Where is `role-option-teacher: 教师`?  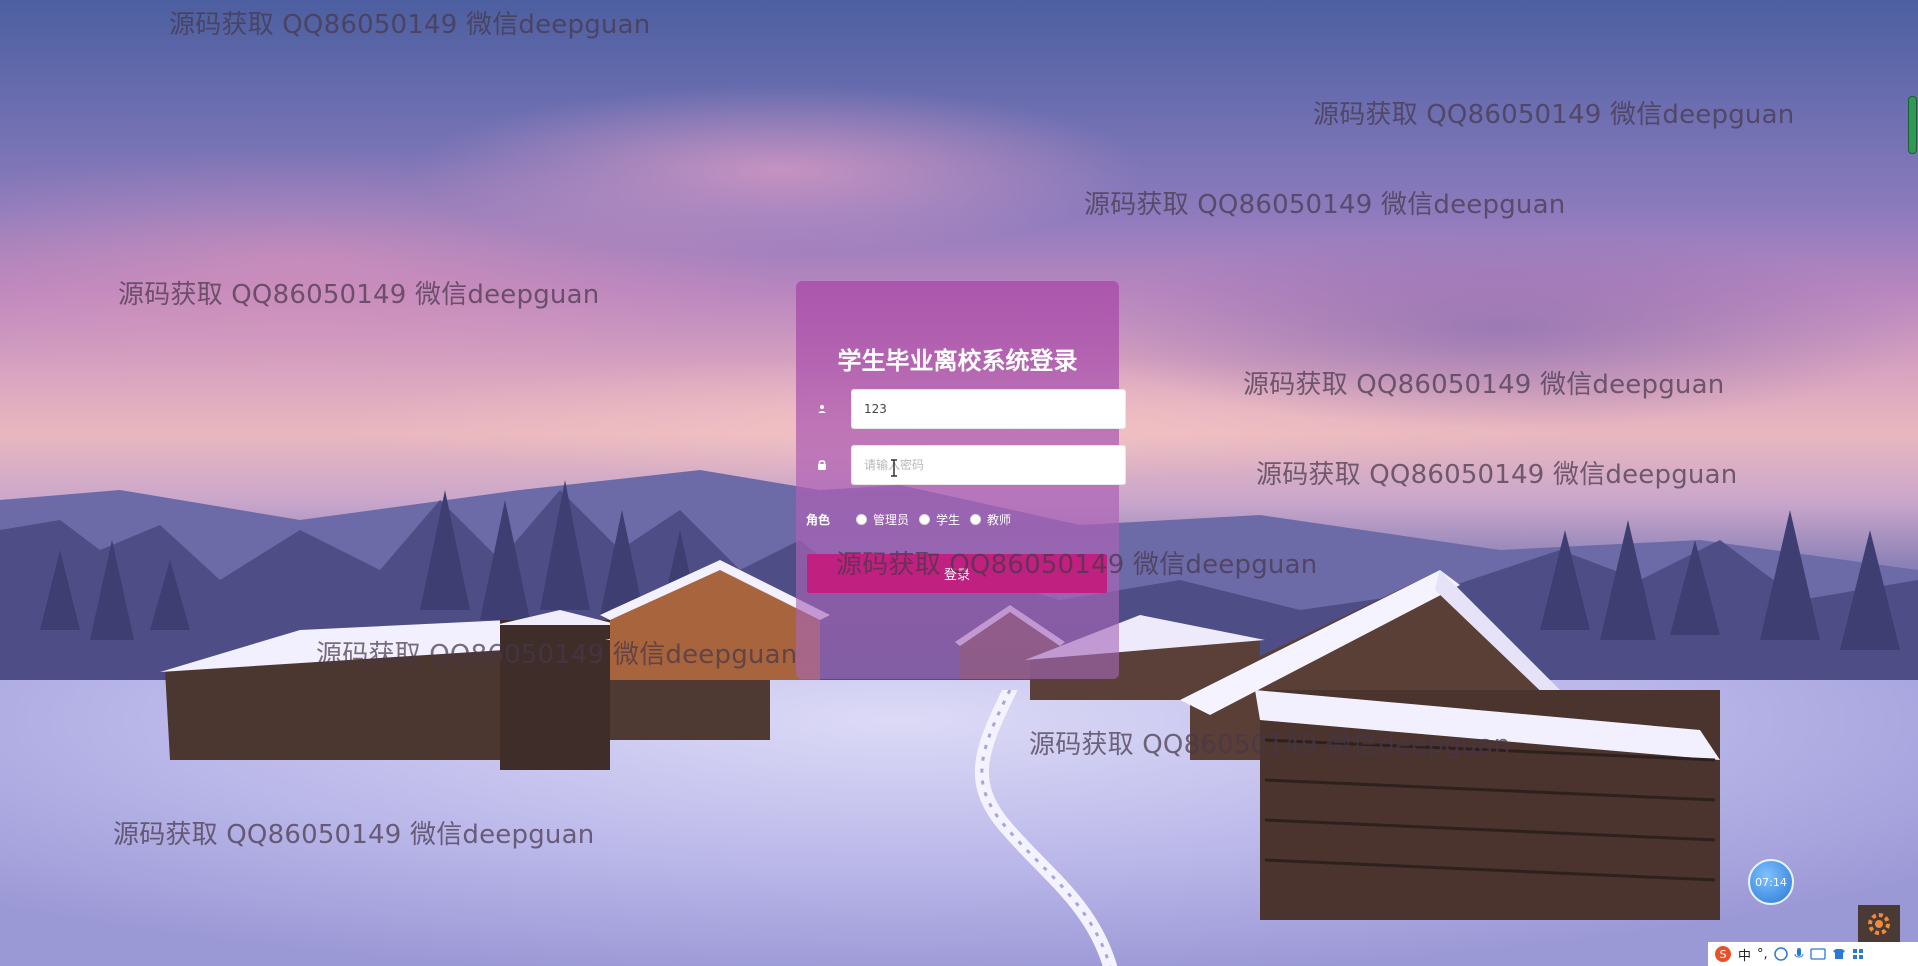 role-option-teacher: 教师 is located at coordinates (990, 519).